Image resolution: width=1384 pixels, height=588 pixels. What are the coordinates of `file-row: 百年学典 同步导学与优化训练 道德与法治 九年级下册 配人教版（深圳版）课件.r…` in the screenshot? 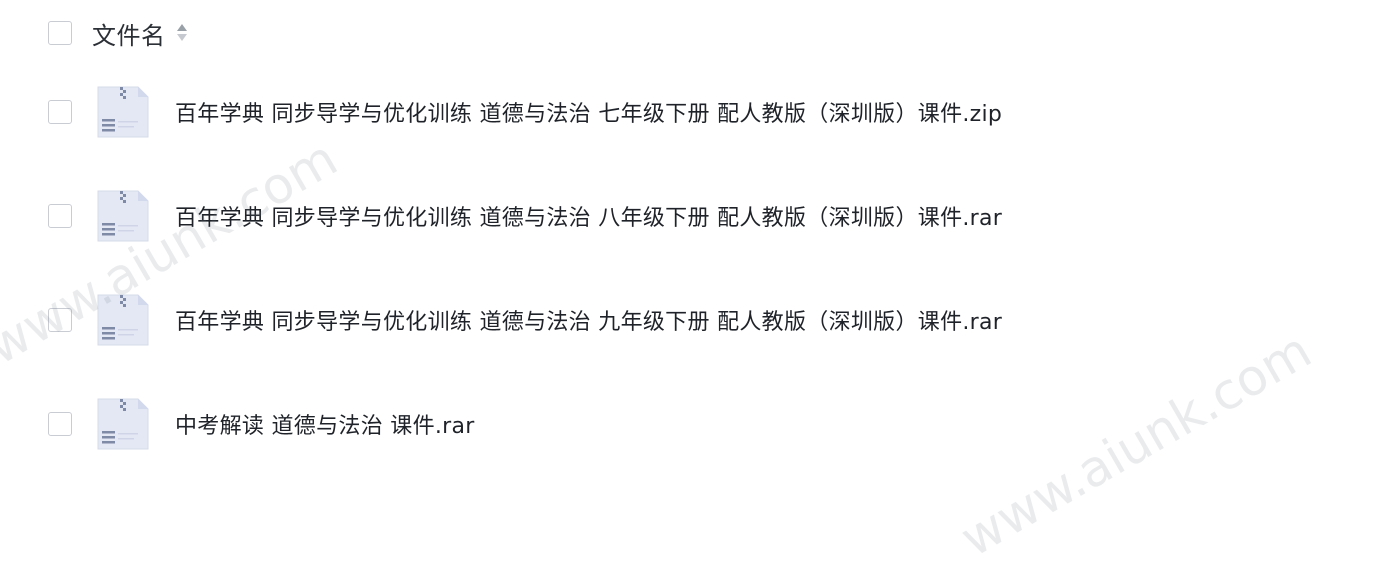 It's located at (525, 320).